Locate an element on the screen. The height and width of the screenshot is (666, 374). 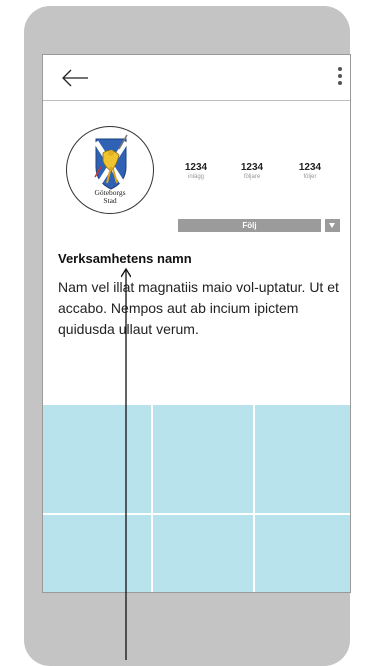
stat-following-value: 1234 is located at coordinates (310, 167).